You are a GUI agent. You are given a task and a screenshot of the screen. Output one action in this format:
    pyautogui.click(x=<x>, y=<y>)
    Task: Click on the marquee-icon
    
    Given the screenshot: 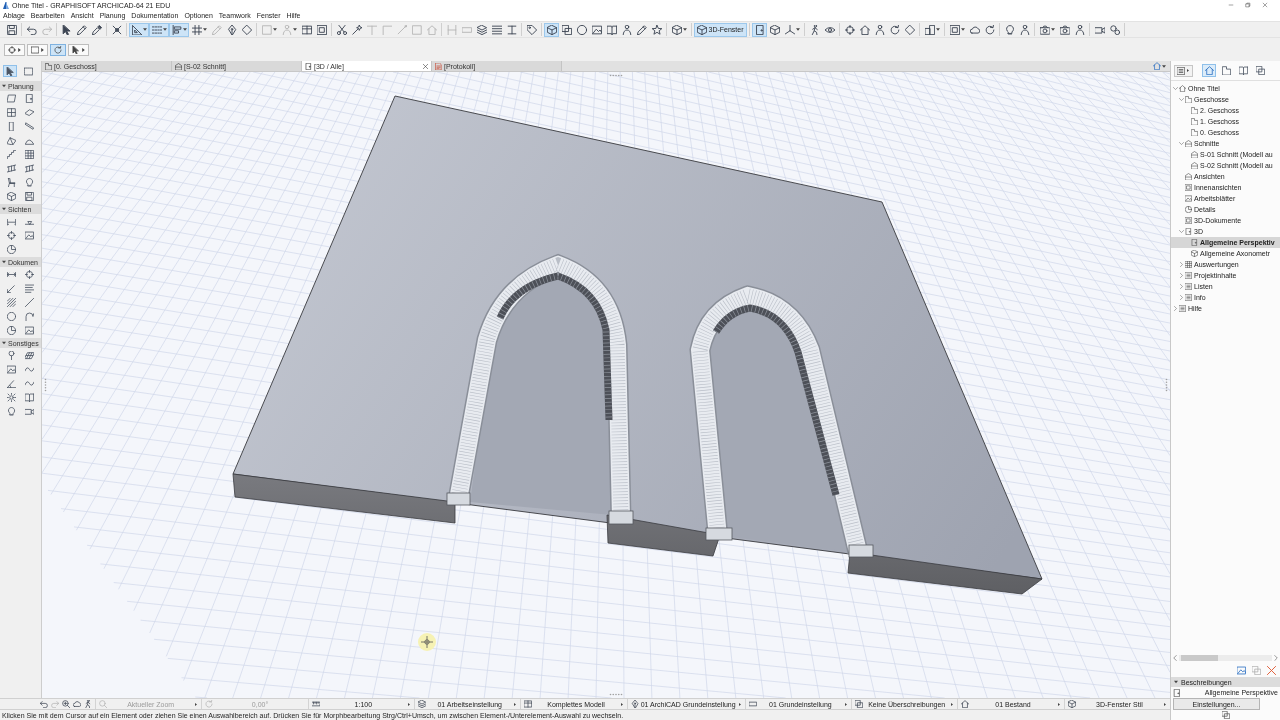 What is the action you would take?
    pyautogui.click(x=28, y=71)
    